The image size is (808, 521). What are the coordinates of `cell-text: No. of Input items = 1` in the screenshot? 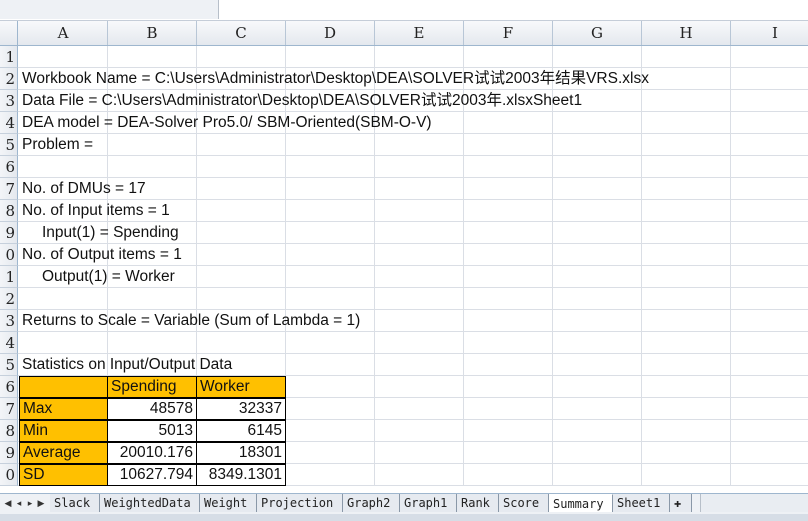 It's located at (96, 211).